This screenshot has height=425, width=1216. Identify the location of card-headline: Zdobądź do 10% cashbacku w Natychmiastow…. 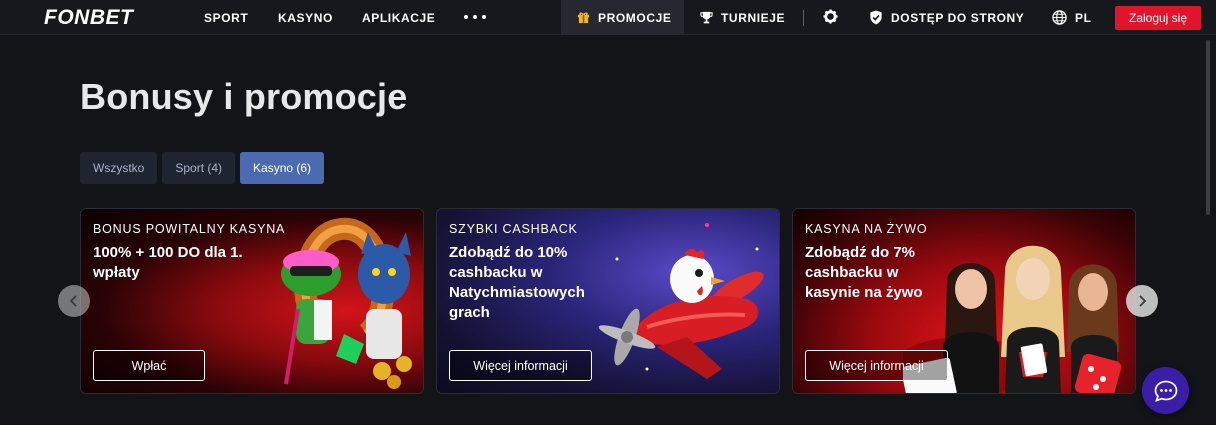
(517, 282).